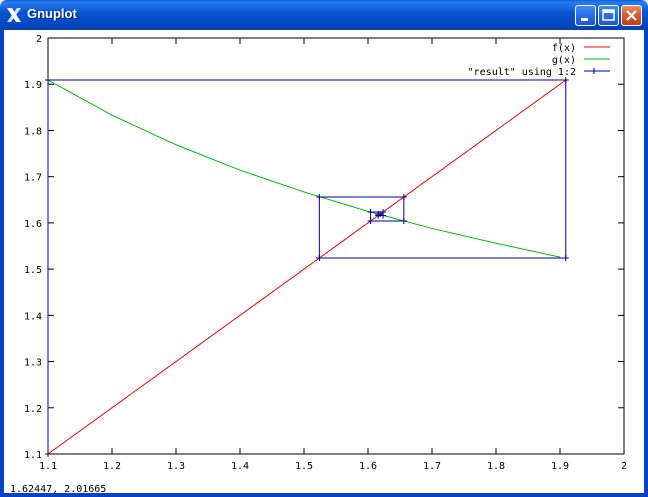  Describe the element at coordinates (240, 466) in the screenshot. I see `x-tick-label: 1.4` at that location.